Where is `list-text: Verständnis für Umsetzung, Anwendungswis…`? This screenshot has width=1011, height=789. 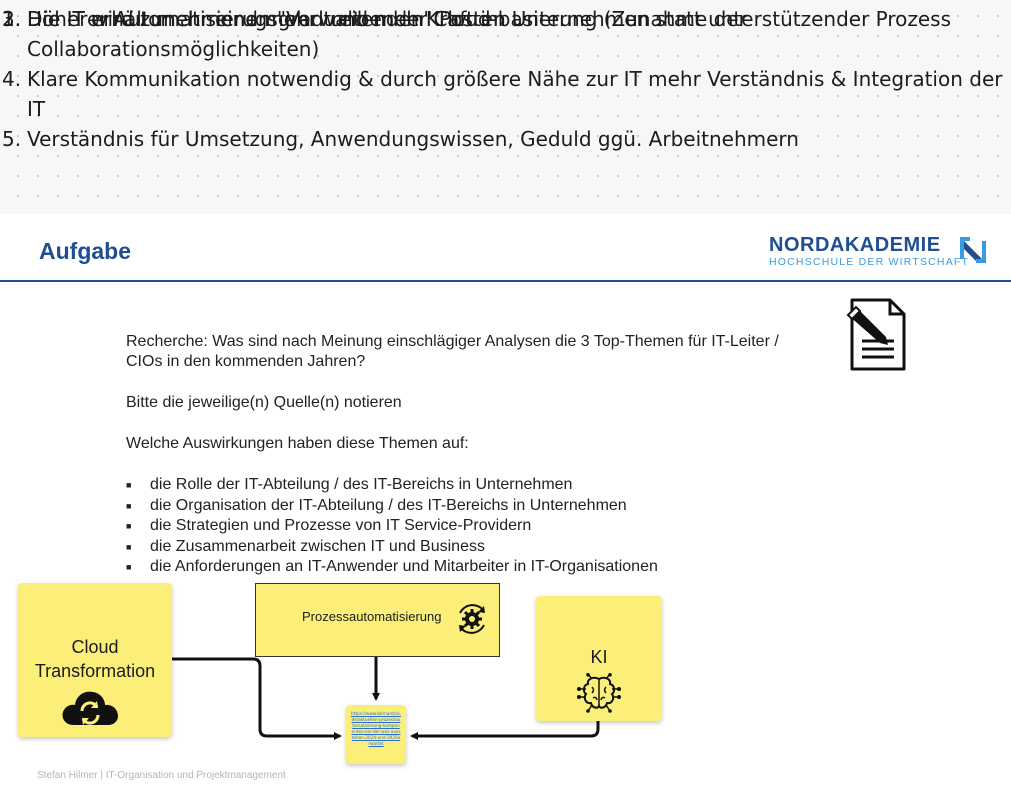 list-text: Verständnis für Umsetzung, Anwendungswis… is located at coordinates (413, 139).